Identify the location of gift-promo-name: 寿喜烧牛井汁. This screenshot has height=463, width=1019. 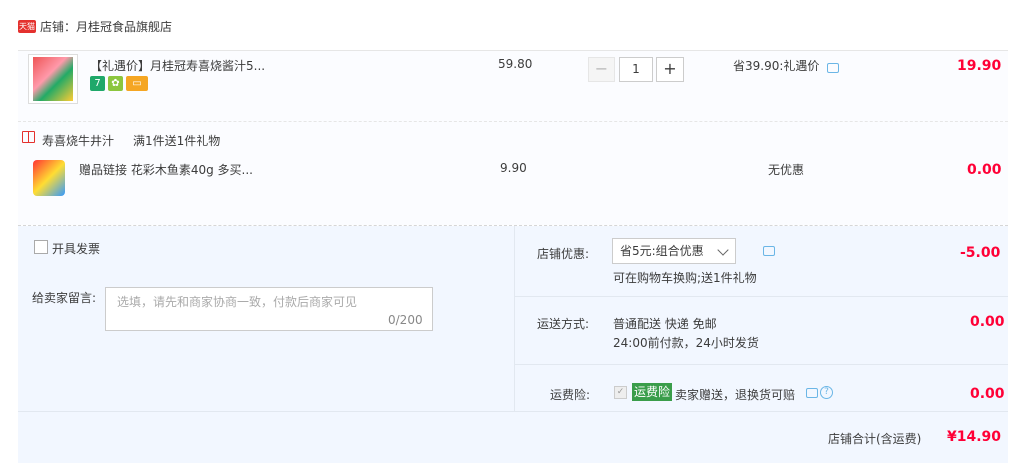
(78, 141).